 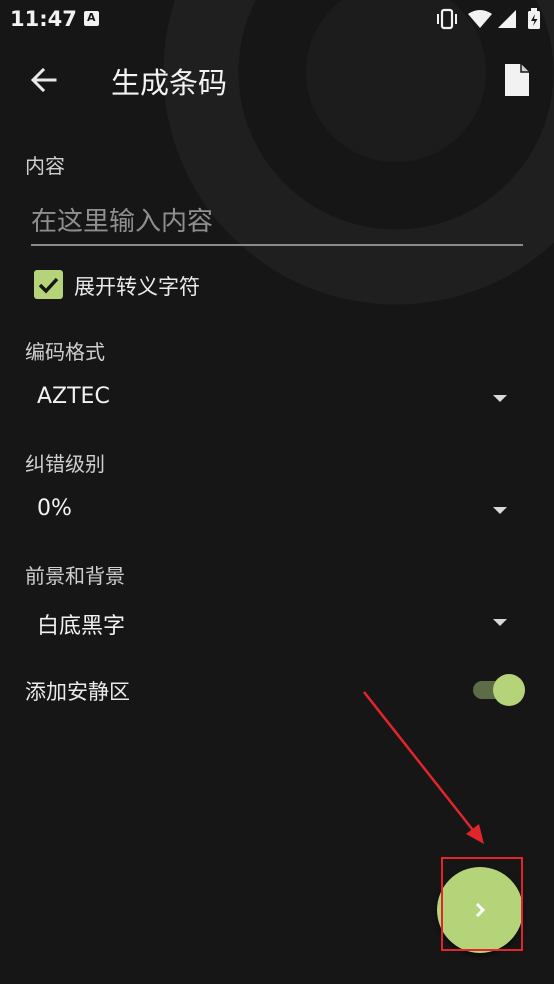 I want to click on generate-next-fab, so click(x=480, y=910).